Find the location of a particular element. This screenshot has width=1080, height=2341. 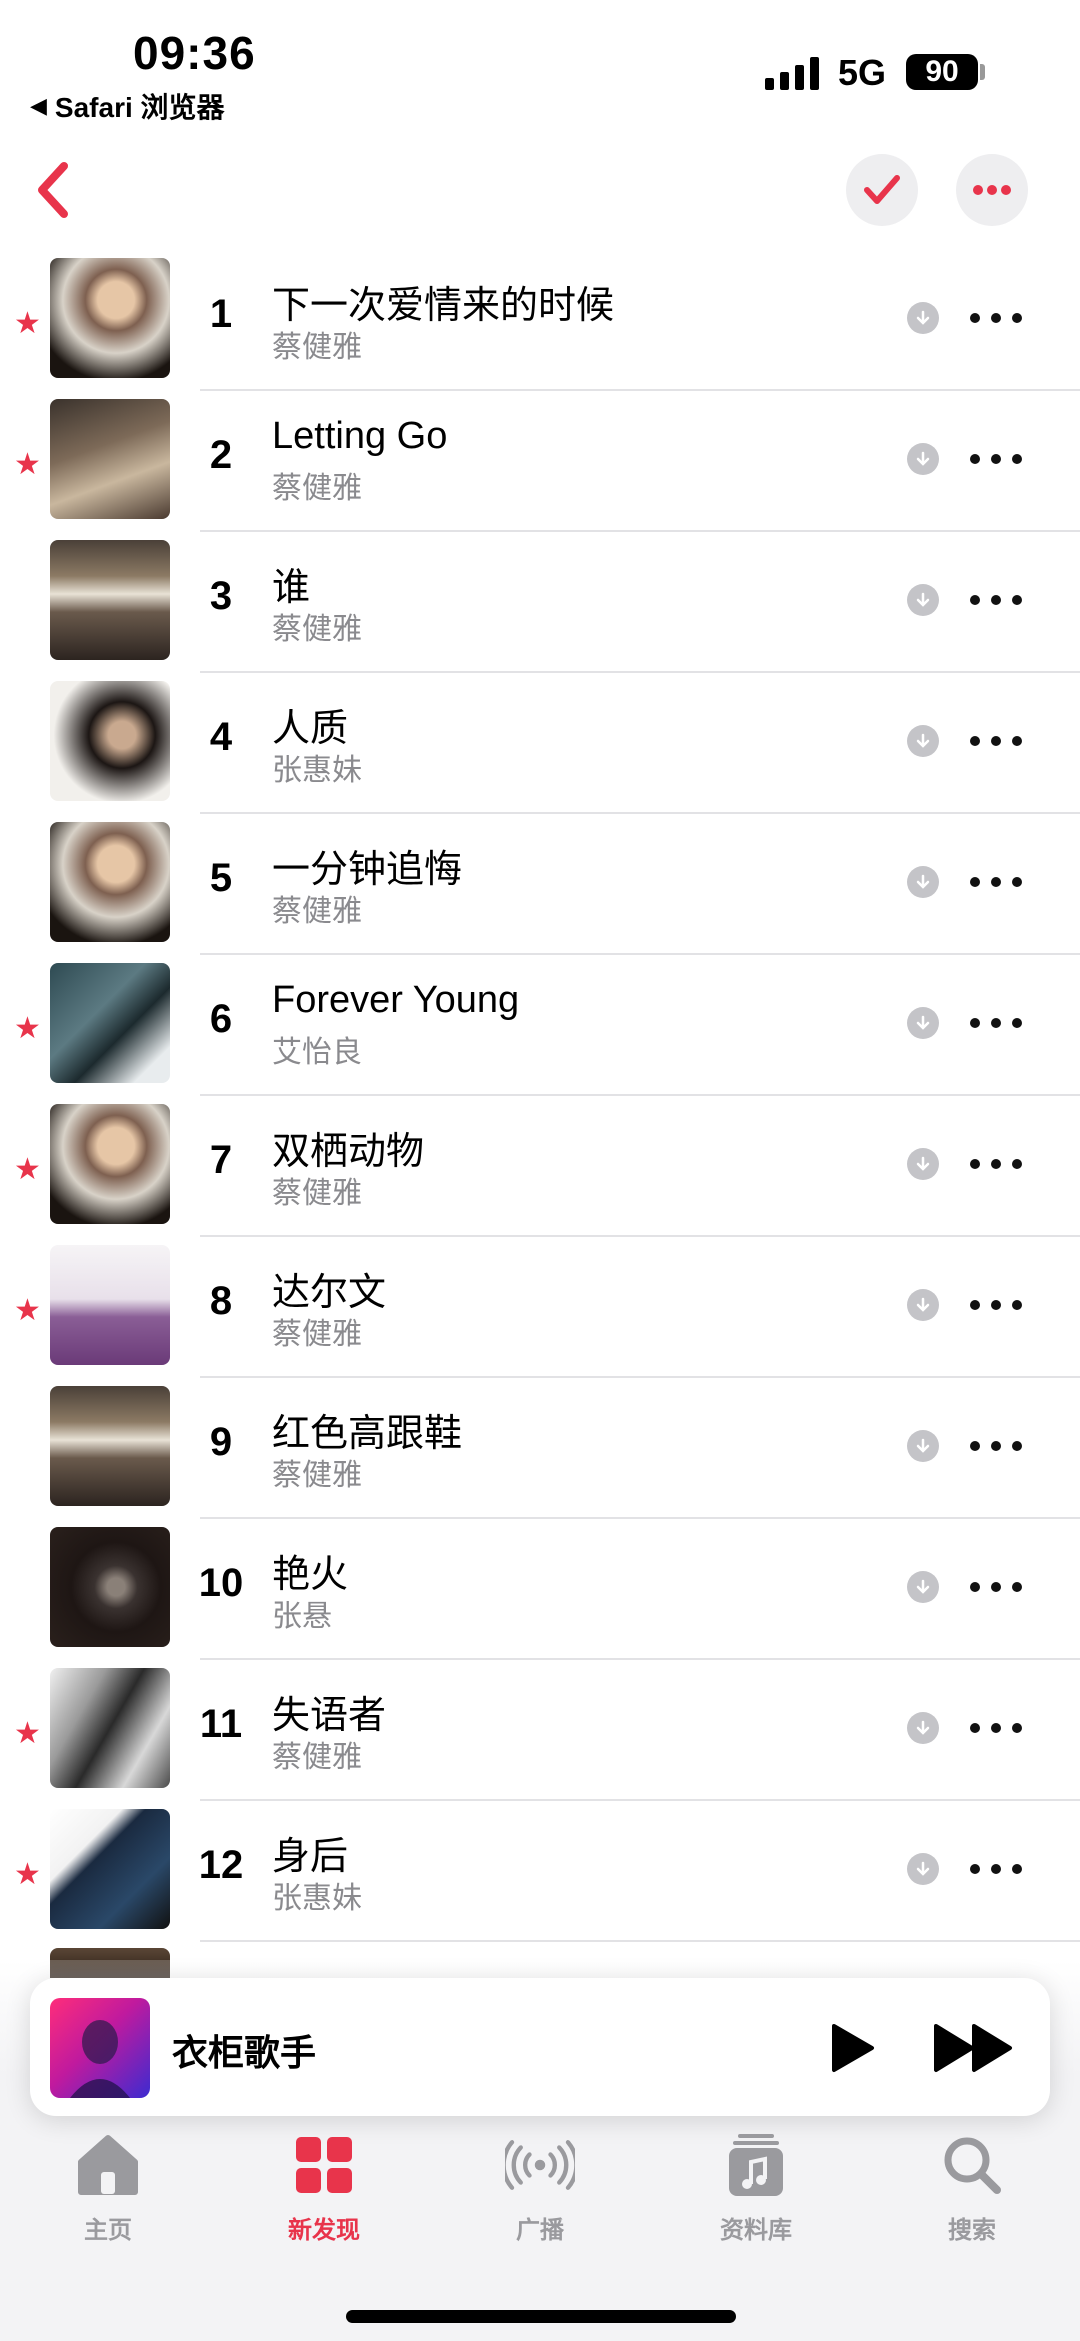

song-row: ★ 8 达尔文 蔡健雅 is located at coordinates (540, 1315).